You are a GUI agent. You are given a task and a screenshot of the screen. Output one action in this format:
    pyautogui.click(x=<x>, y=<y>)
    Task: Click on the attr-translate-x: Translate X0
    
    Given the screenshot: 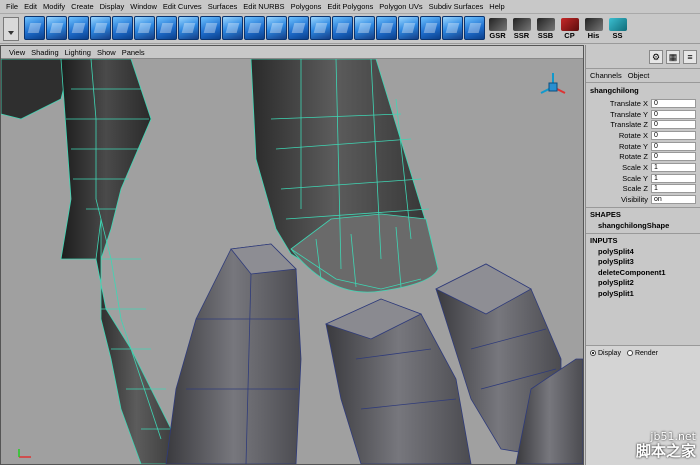 What is the action you would take?
    pyautogui.click(x=643, y=103)
    